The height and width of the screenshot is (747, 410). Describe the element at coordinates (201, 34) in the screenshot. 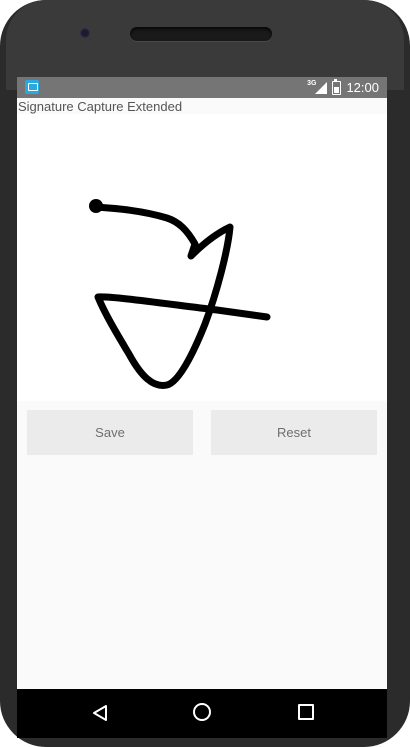

I see `earpiece-speaker` at that location.